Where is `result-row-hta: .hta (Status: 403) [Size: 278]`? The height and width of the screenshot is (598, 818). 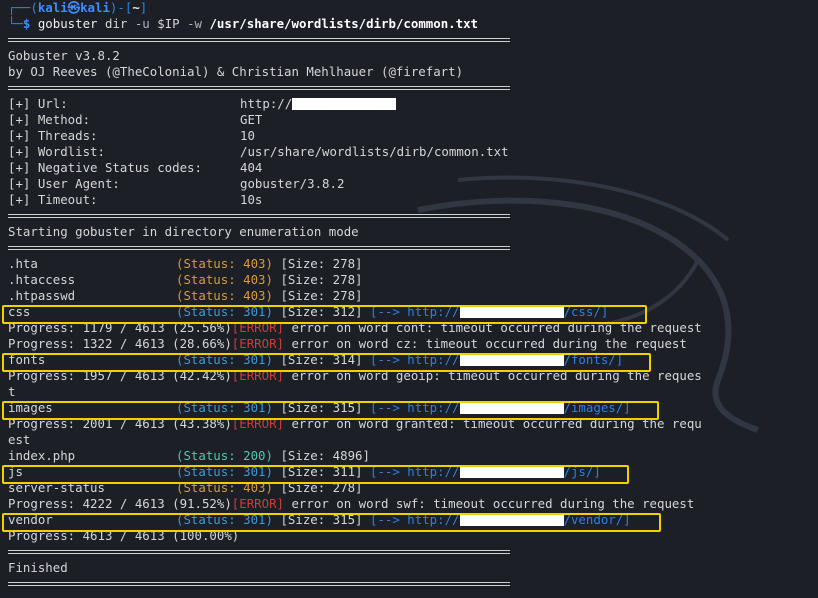
result-row-hta: .hta (Status: 403) [Size: 278] is located at coordinates (185, 263).